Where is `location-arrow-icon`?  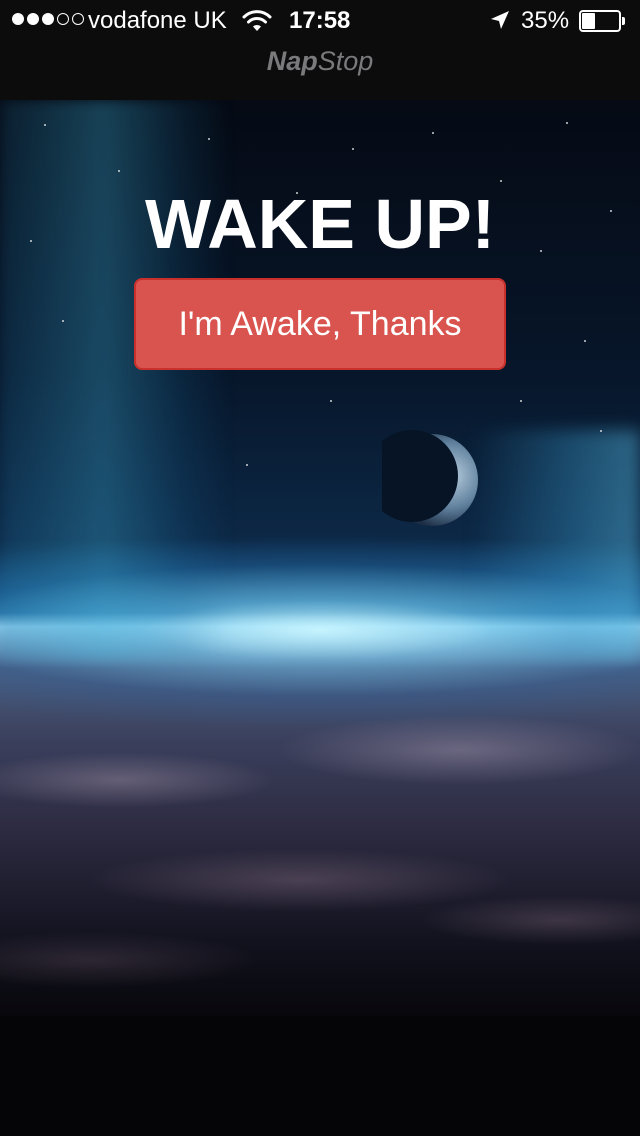
location-arrow-icon is located at coordinates (500, 20).